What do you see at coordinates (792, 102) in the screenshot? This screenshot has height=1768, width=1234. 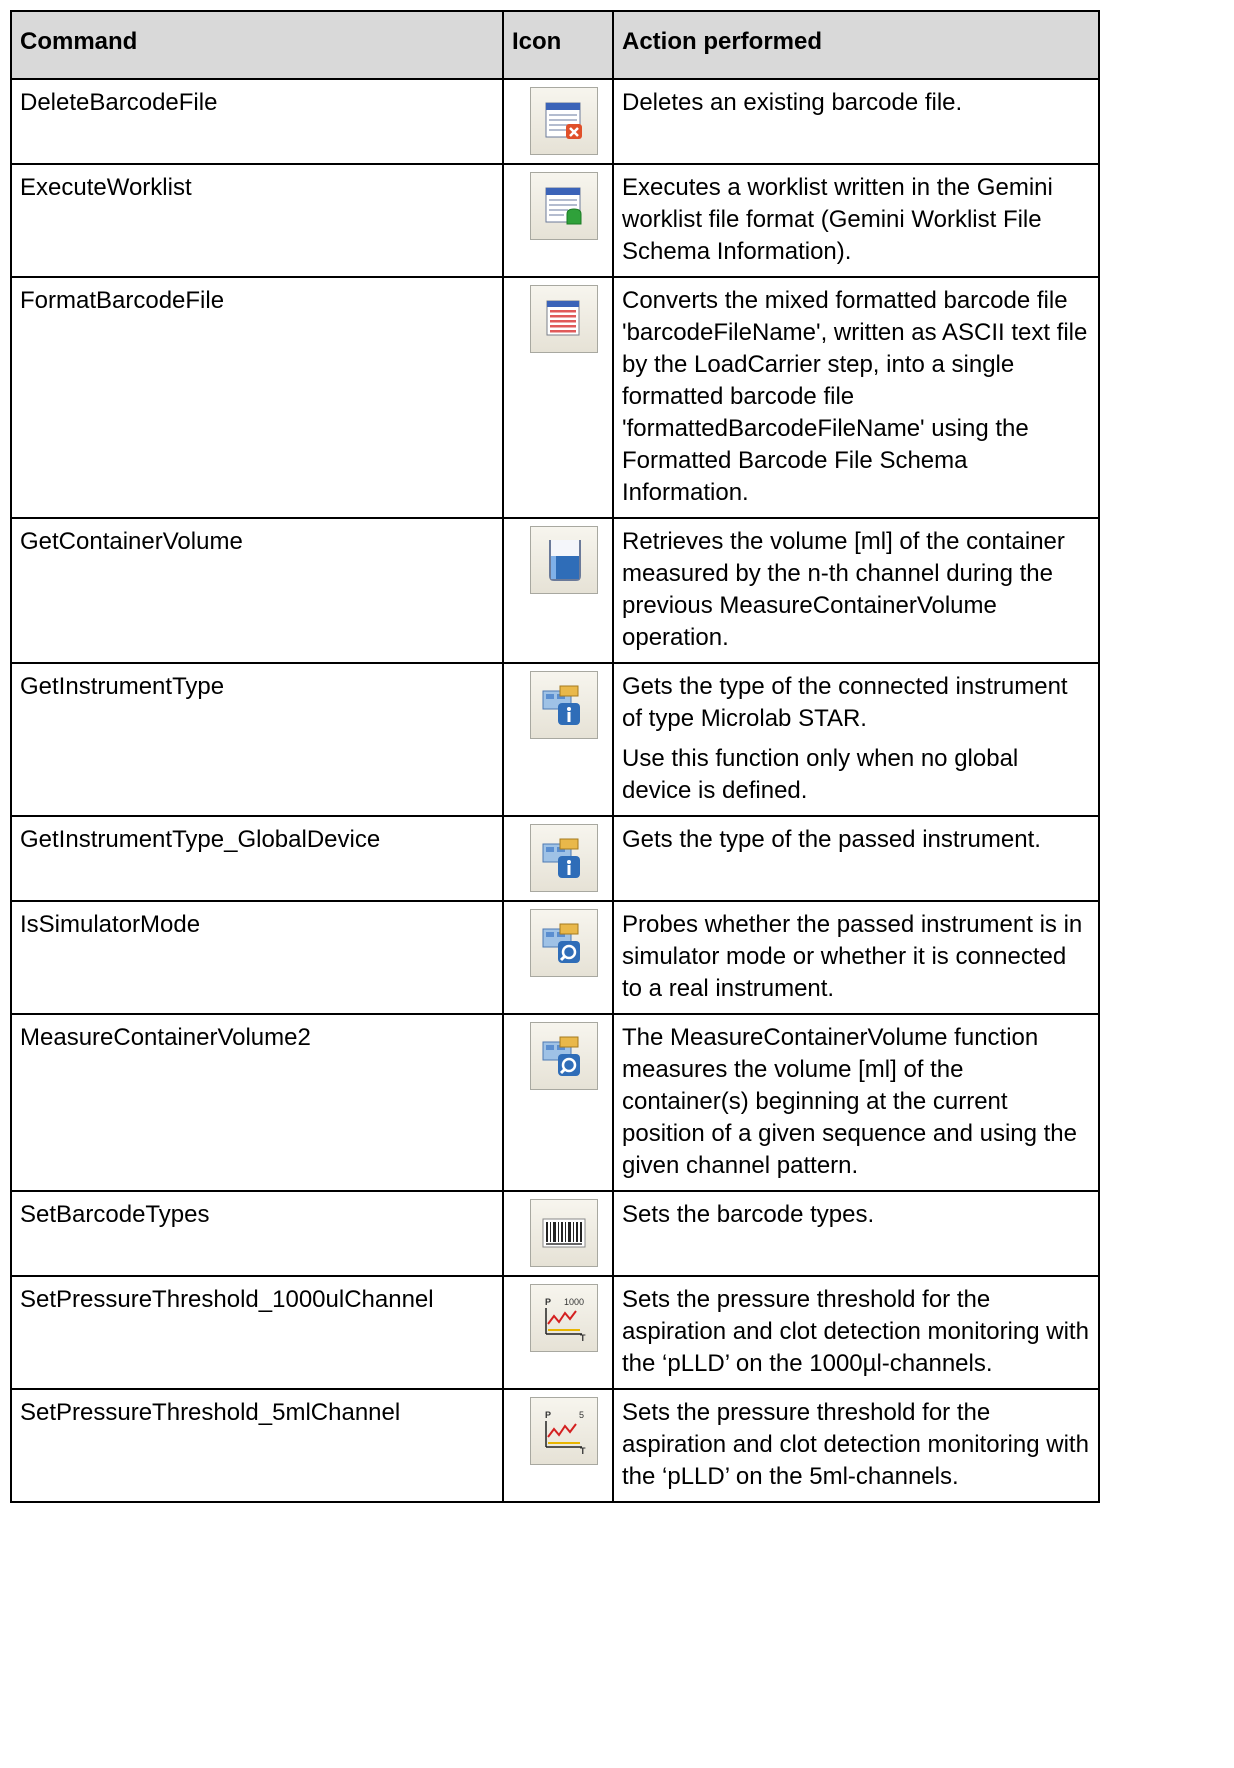 I see `action-paragraph: Deletes an existing barcode file.` at bounding box center [792, 102].